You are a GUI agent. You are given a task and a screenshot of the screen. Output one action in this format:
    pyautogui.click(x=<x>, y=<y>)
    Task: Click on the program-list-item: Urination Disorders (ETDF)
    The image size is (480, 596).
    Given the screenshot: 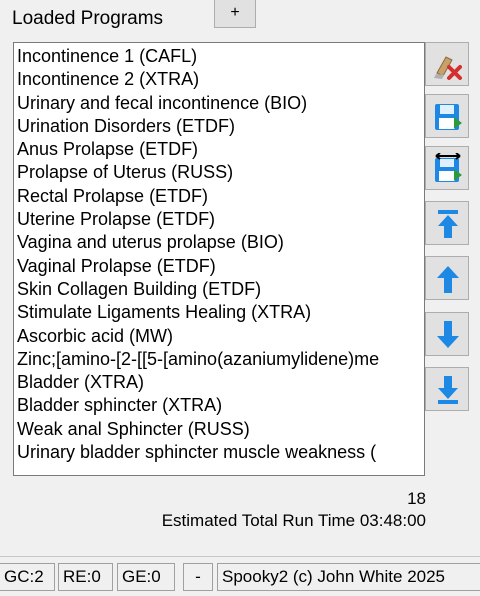 What is the action you would take?
    pyautogui.click(x=220, y=126)
    